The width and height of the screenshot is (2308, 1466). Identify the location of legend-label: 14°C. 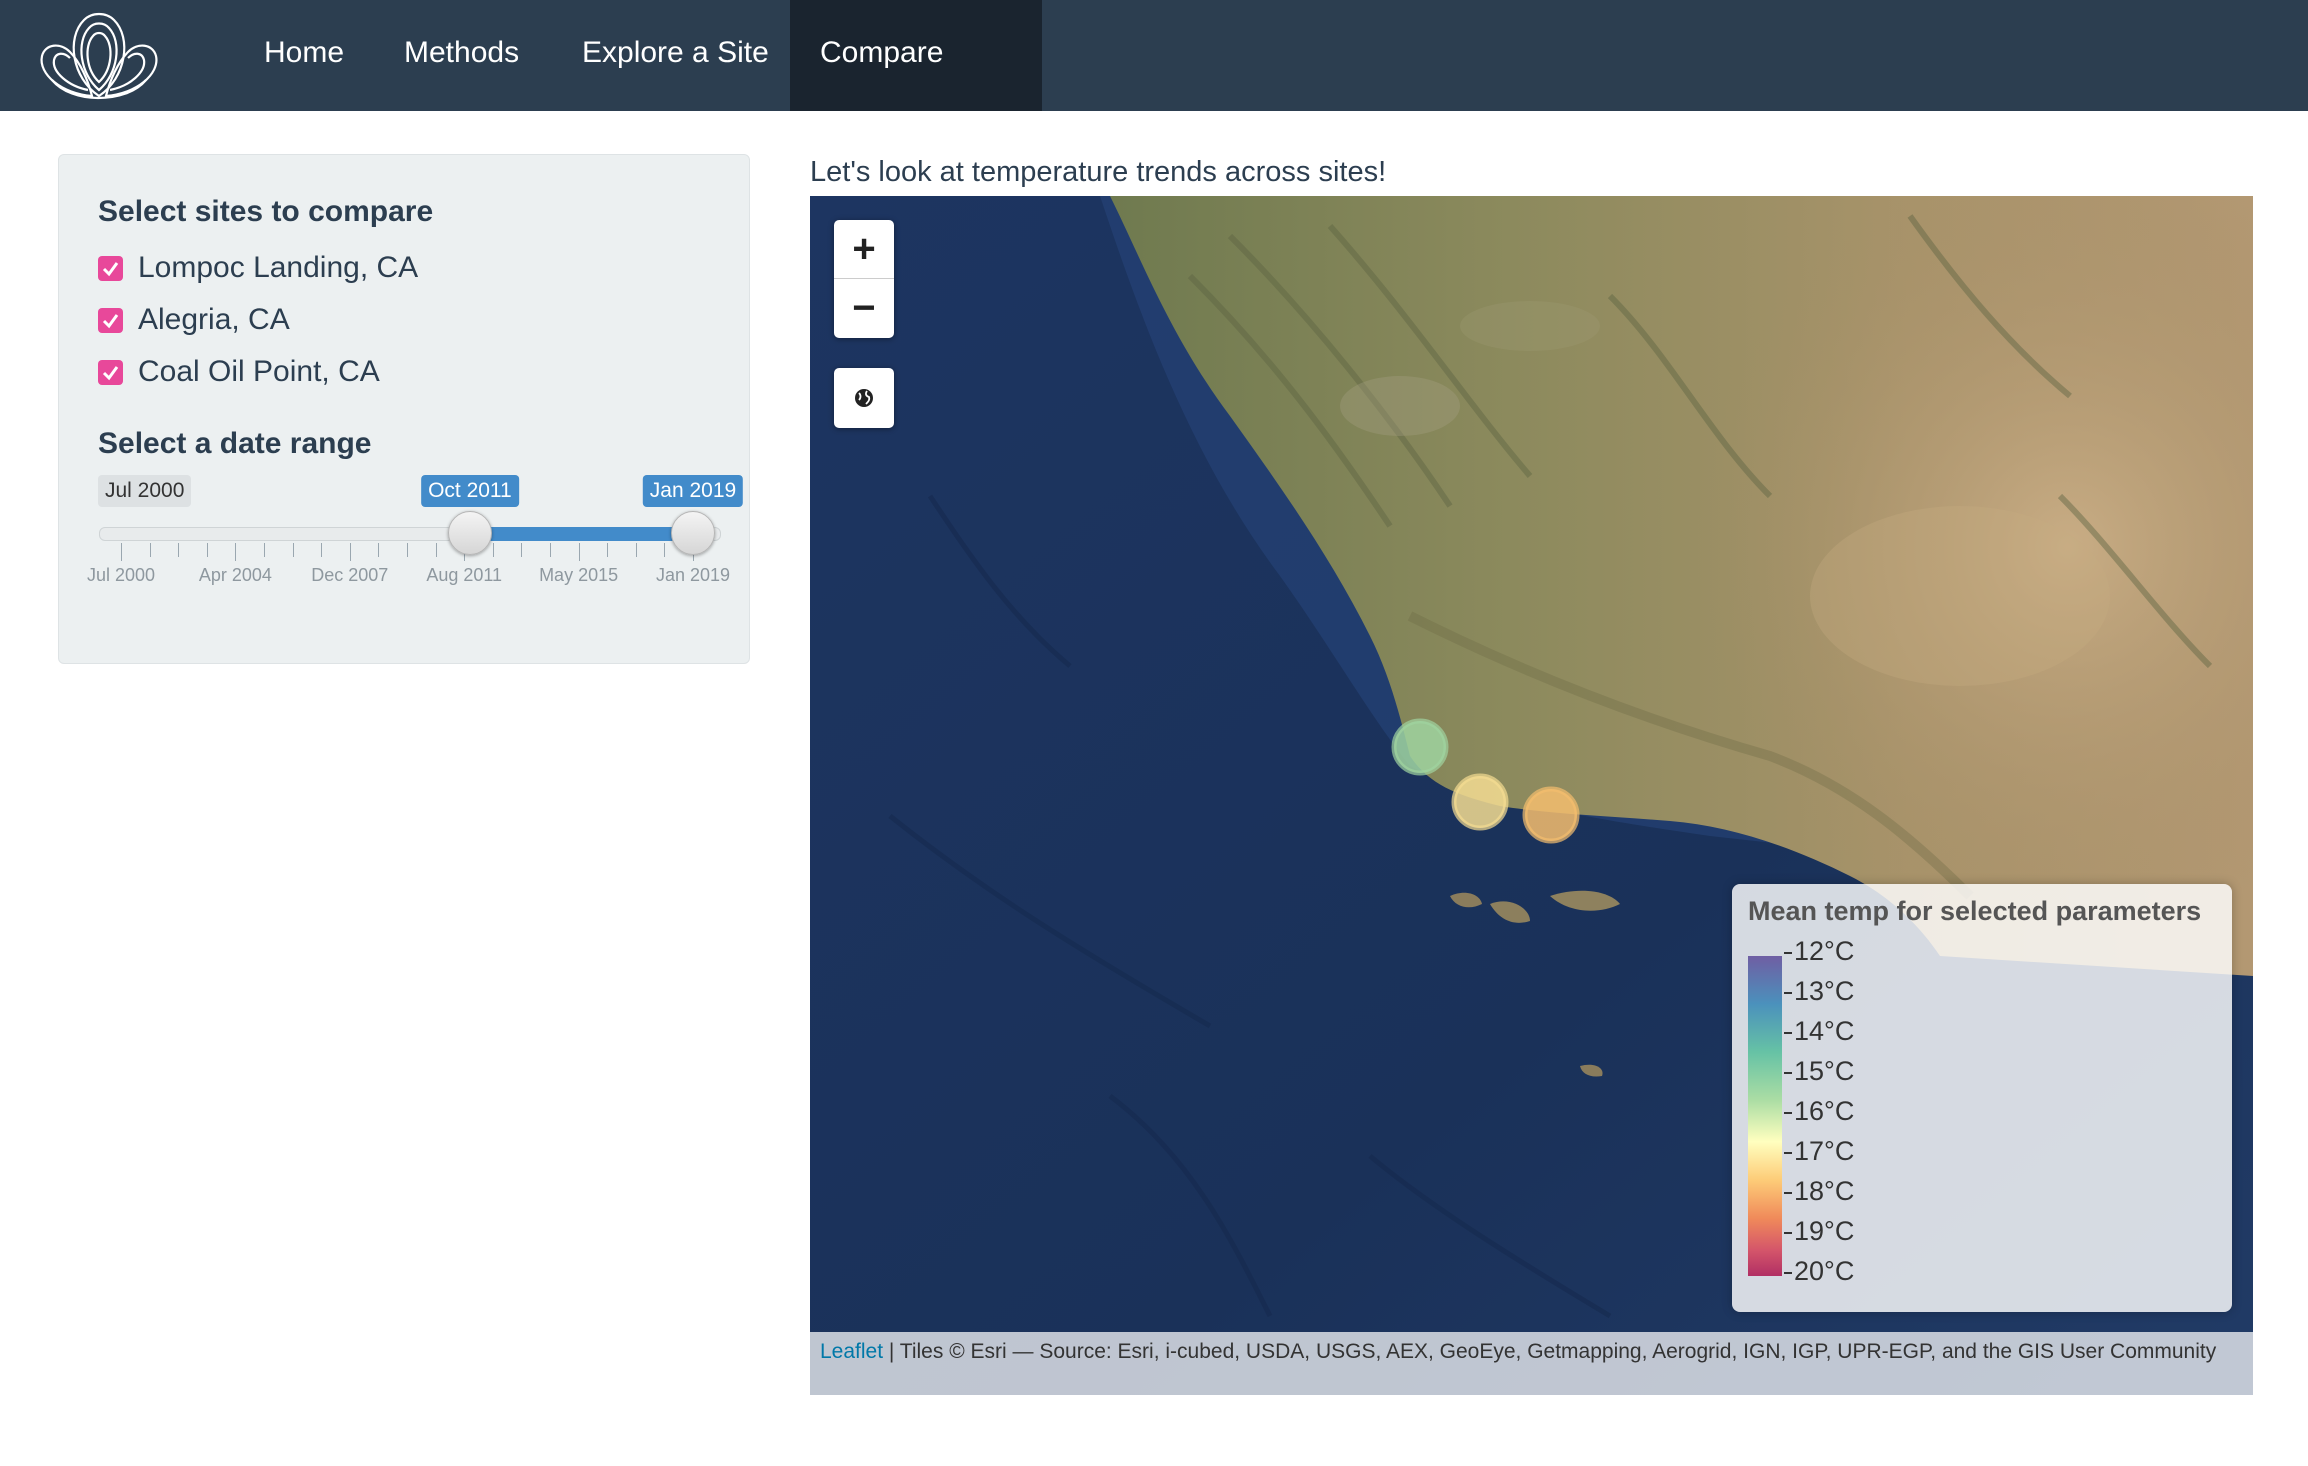
(1819, 1031).